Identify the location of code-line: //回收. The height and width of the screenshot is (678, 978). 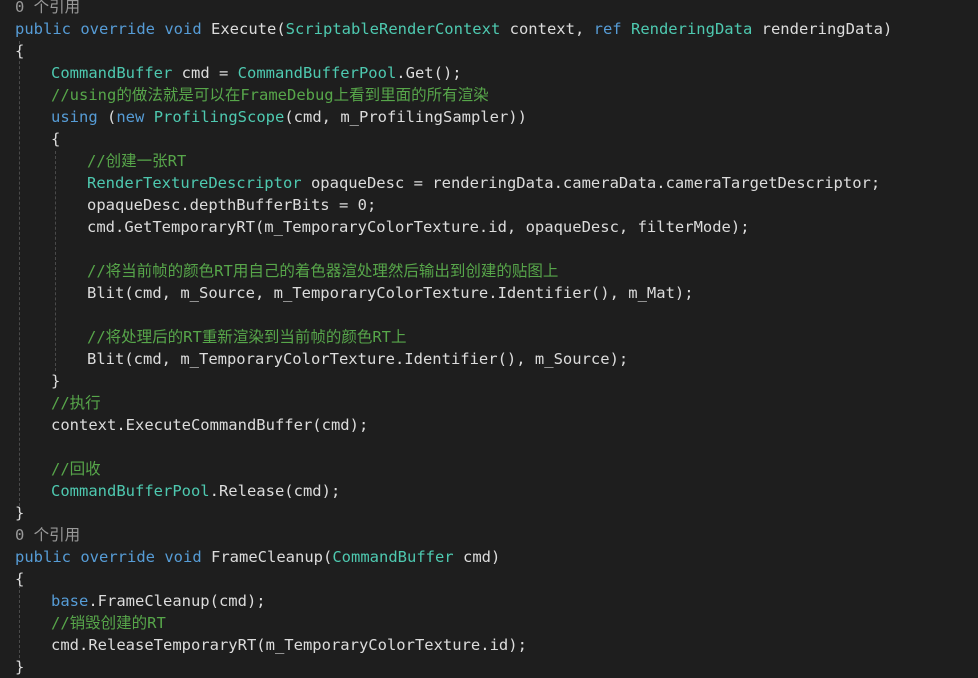
(76, 469).